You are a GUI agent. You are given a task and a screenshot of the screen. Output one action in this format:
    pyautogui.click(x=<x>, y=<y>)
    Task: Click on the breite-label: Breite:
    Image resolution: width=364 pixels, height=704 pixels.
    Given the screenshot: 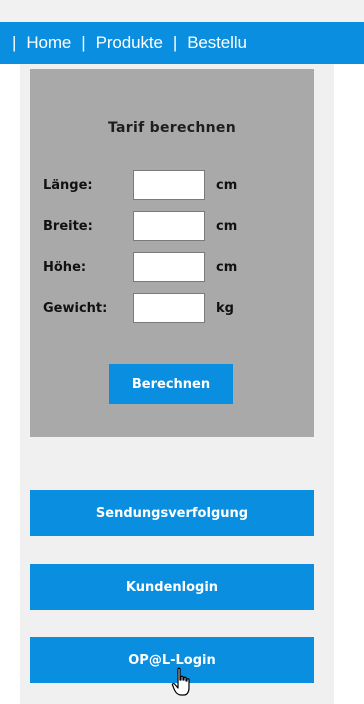 What is the action you would take?
    pyautogui.click(x=68, y=226)
    